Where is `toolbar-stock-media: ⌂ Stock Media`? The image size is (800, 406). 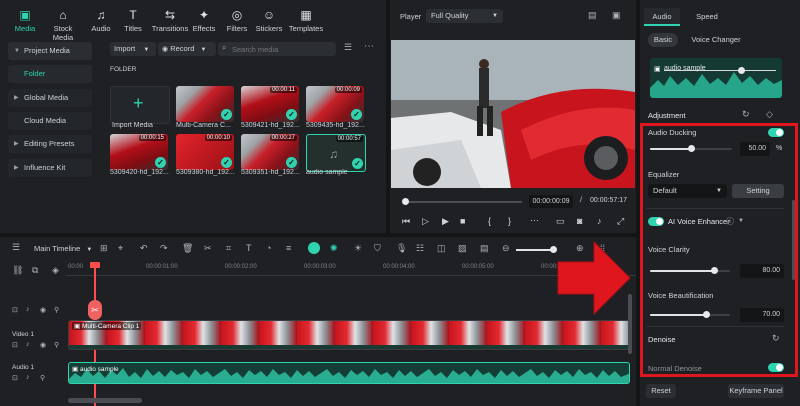
toolbar-stock-media: ⌂ Stock Media is located at coordinates (63, 25).